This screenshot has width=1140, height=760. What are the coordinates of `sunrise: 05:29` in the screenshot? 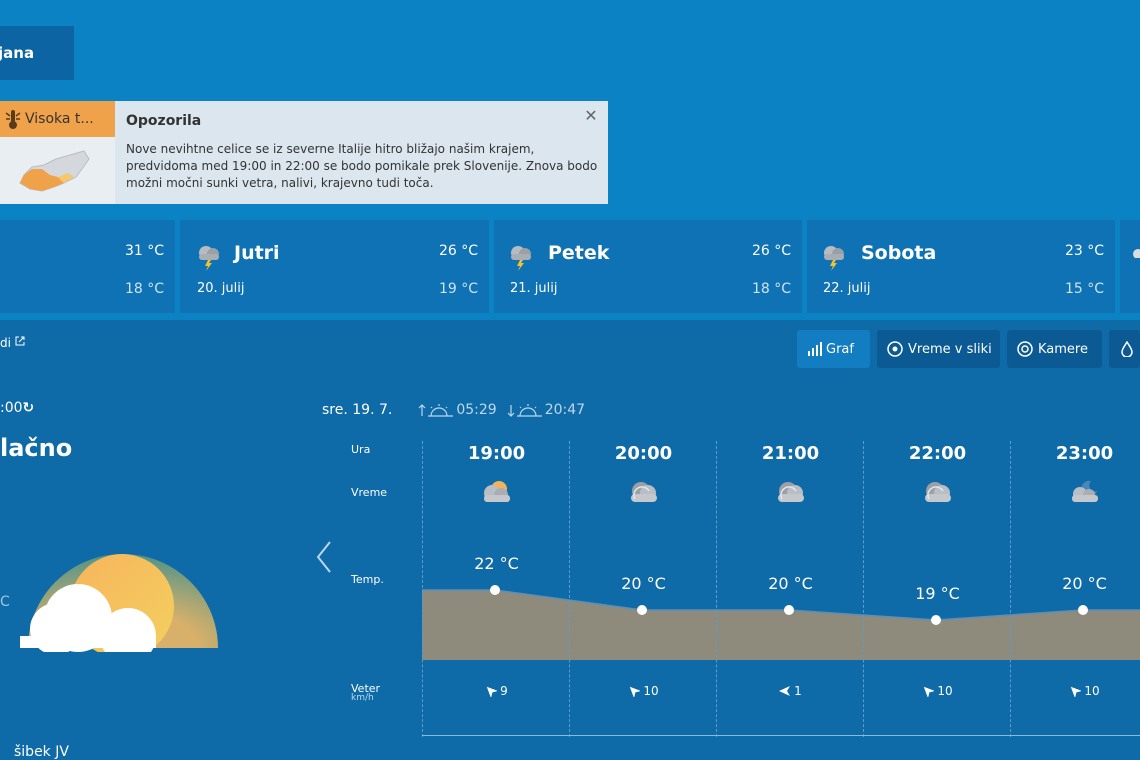 It's located at (457, 410).